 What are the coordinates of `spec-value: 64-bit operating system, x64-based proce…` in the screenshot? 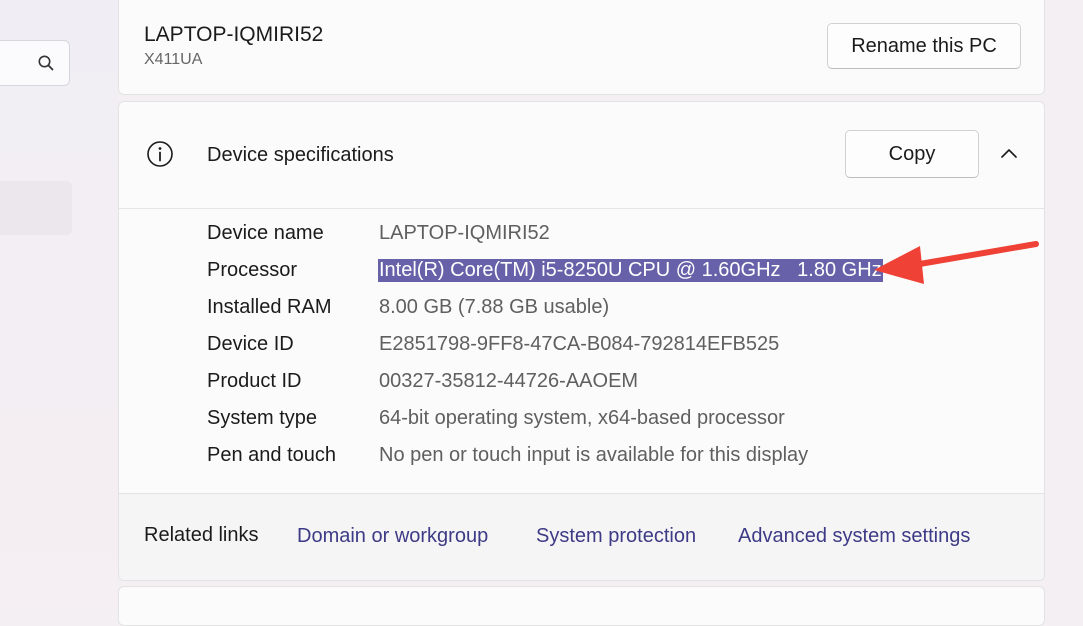 It's located at (582, 418).